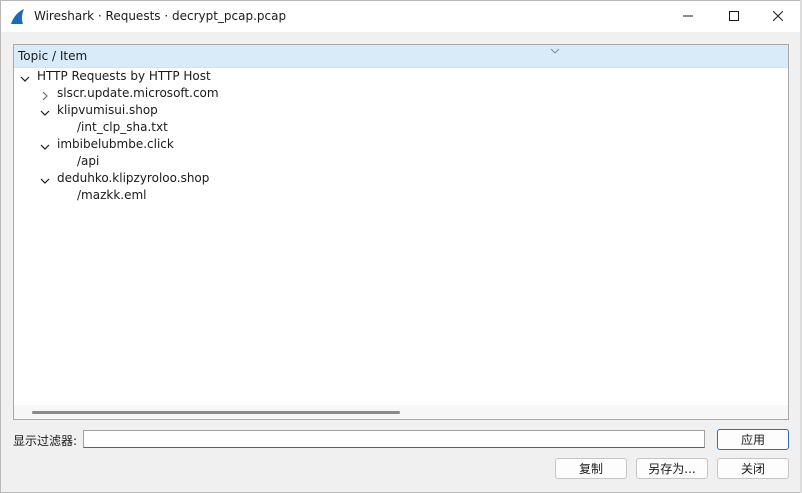  I want to click on apply-button-label: 应用, so click(752, 440).